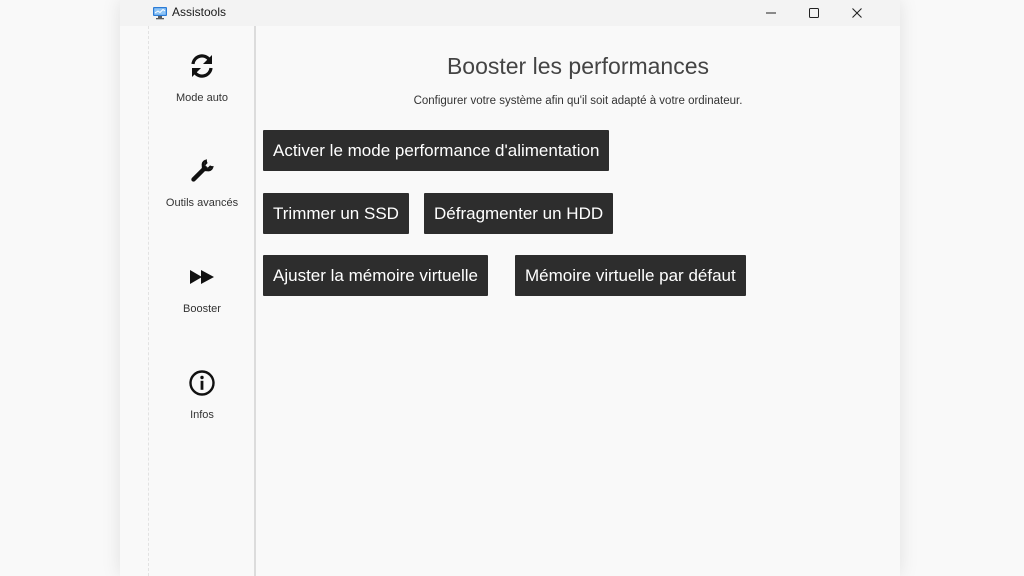 This screenshot has width=1024, height=576. I want to click on sidebar-item-label: Outils avancés, so click(202, 203).